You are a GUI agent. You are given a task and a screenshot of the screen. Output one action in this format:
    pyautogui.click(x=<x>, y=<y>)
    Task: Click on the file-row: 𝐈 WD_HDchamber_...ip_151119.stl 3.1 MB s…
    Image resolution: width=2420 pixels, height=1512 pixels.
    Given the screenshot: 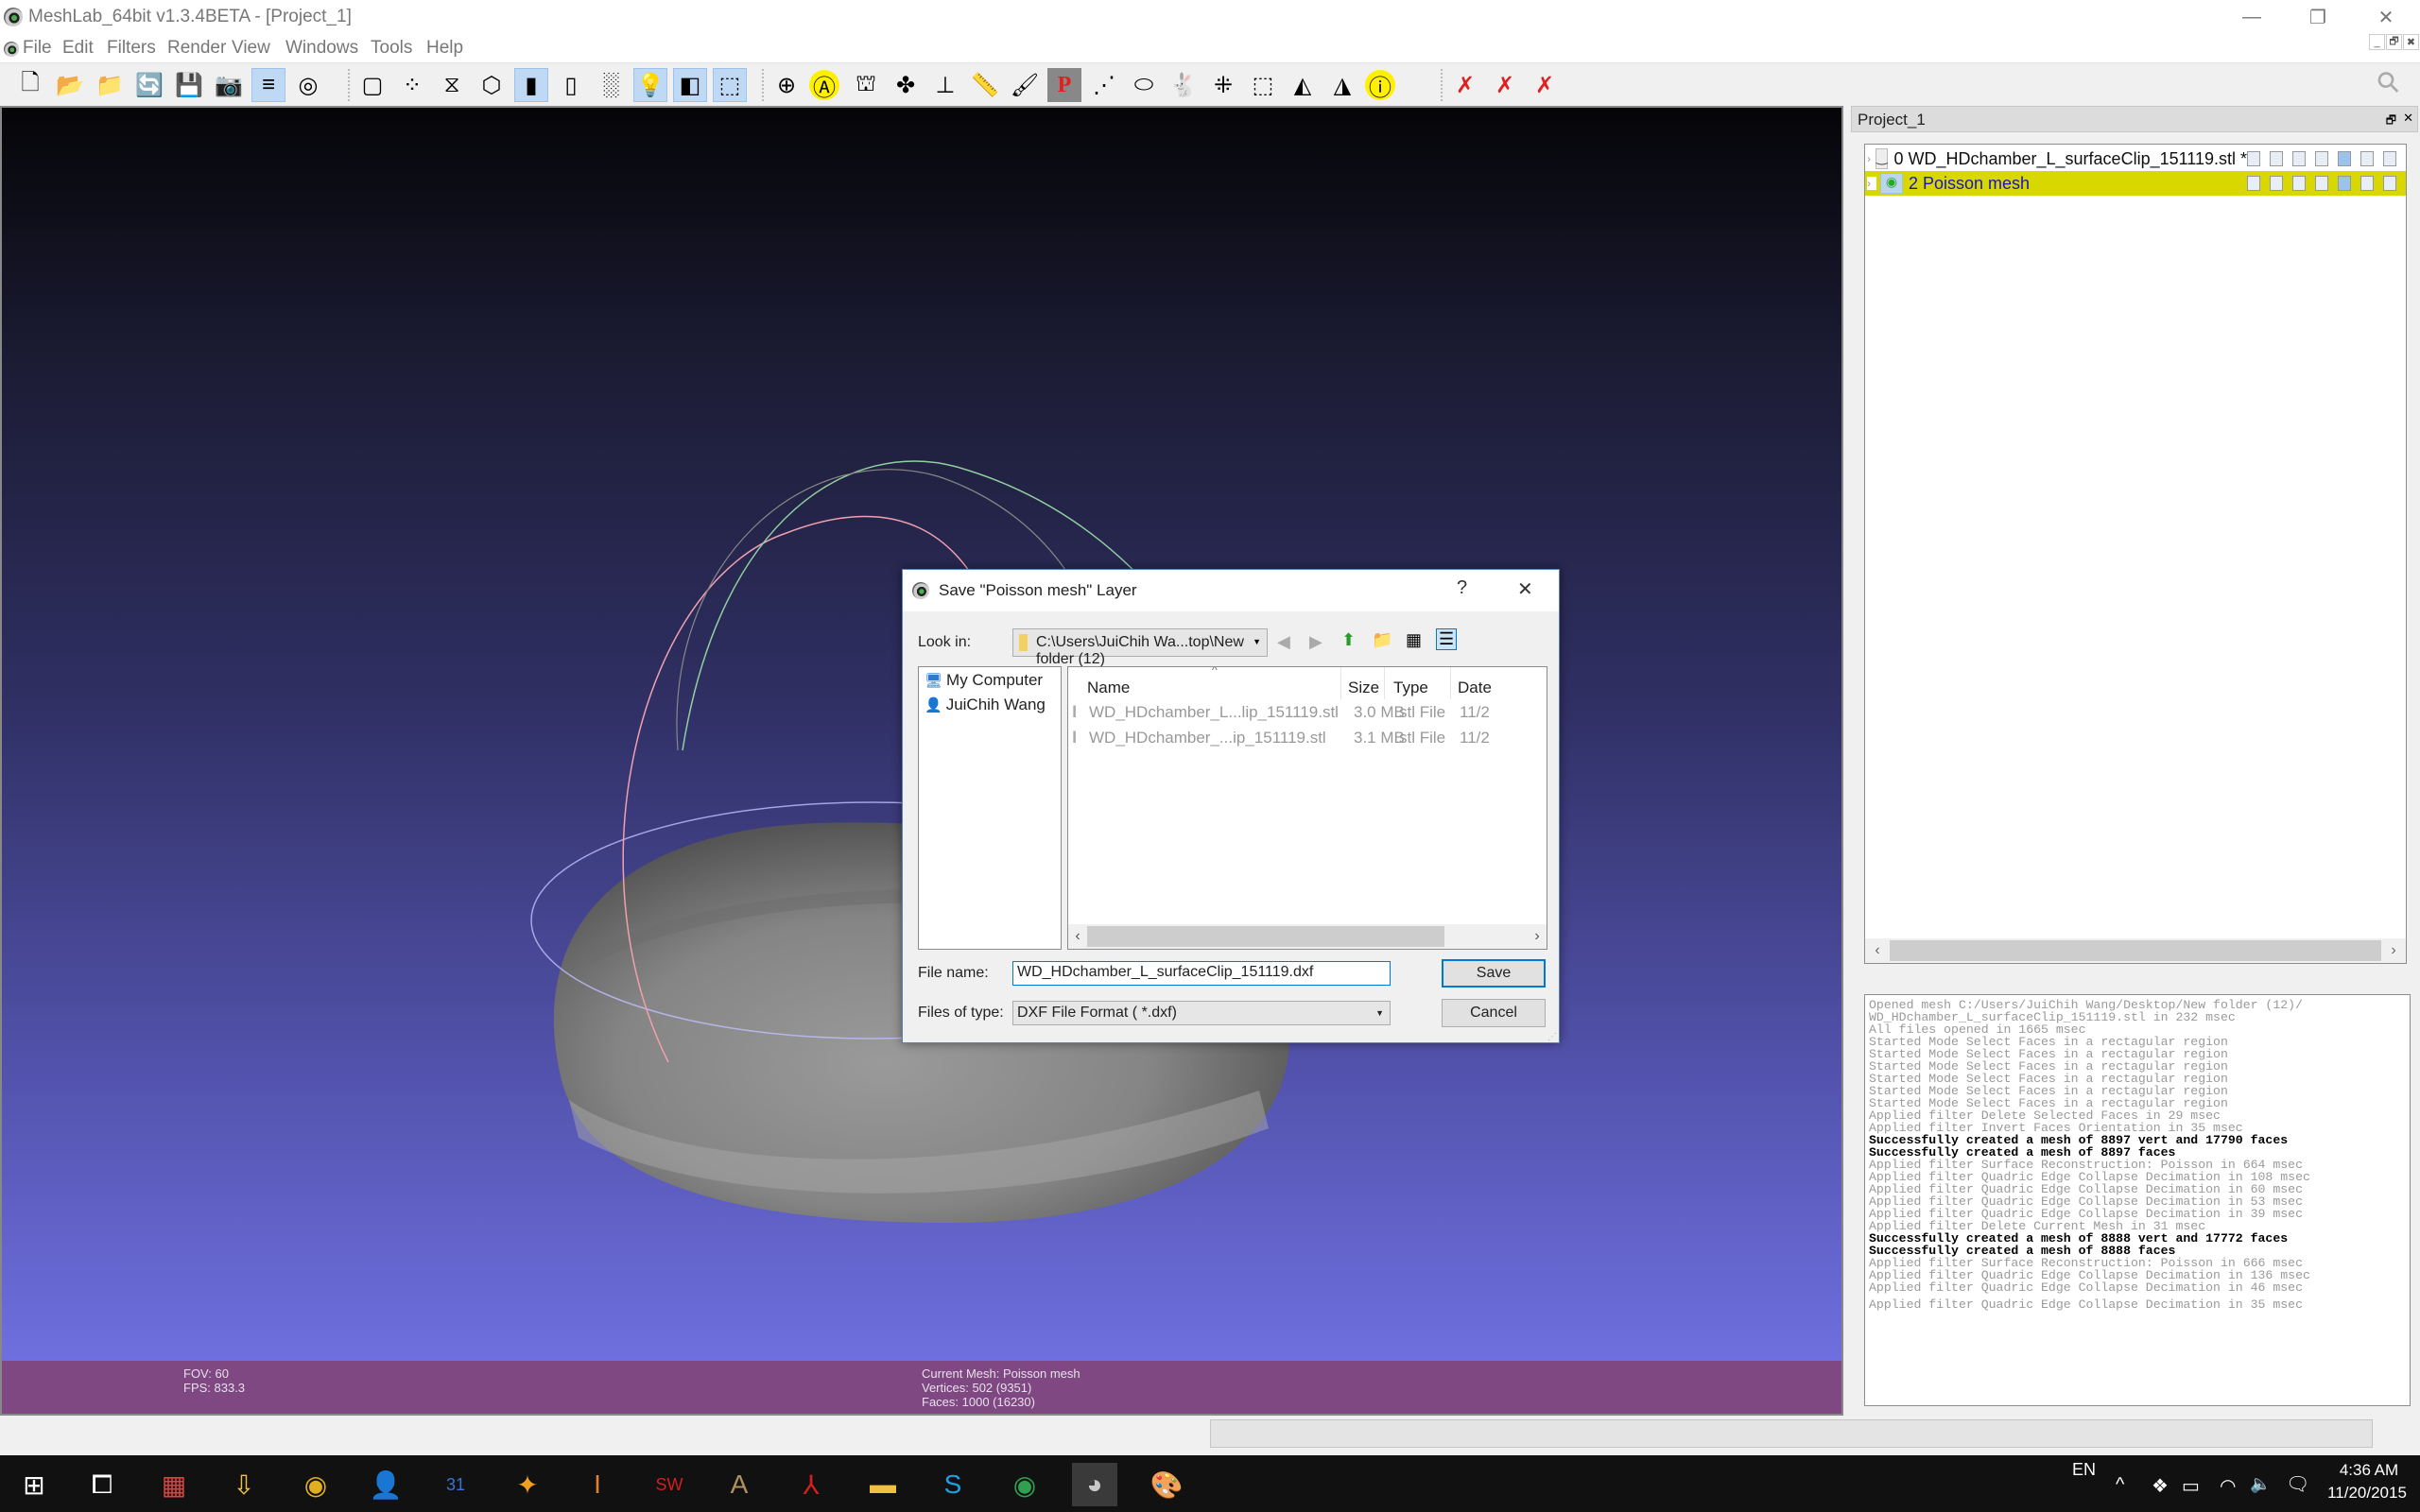 What is the action you would take?
    pyautogui.click(x=1307, y=741)
    